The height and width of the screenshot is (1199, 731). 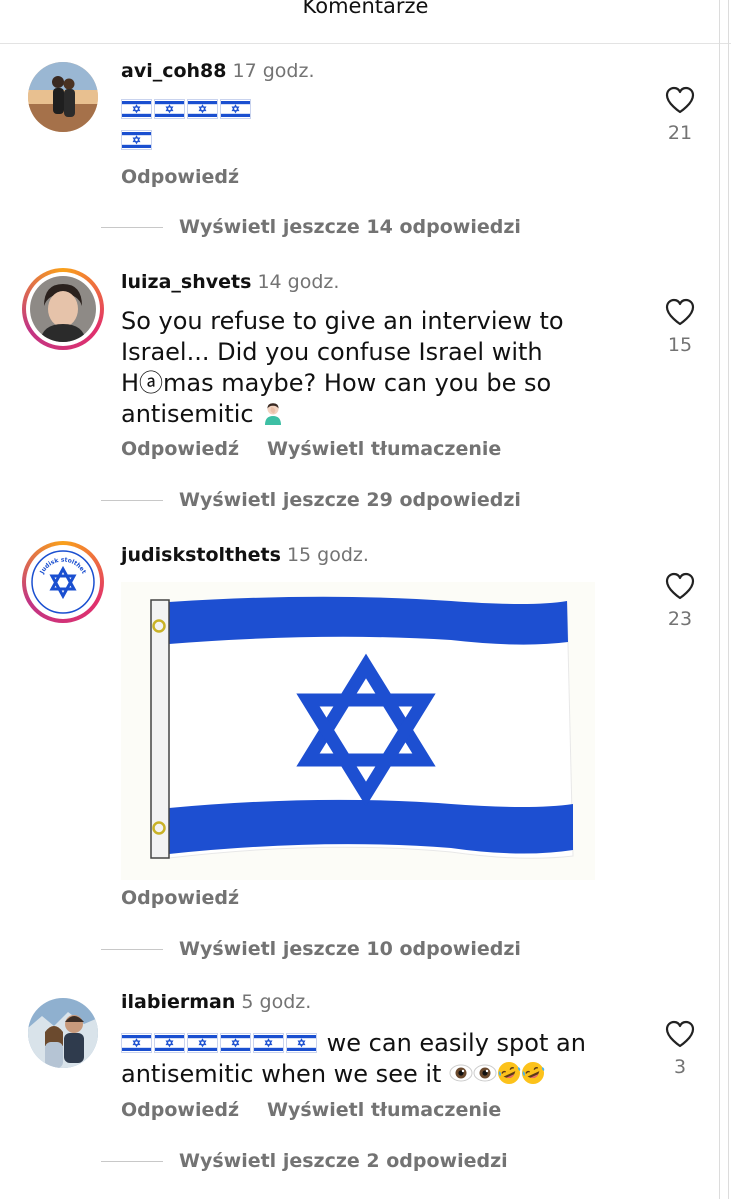 What do you see at coordinates (724, 599) in the screenshot?
I see `scrollbar` at bounding box center [724, 599].